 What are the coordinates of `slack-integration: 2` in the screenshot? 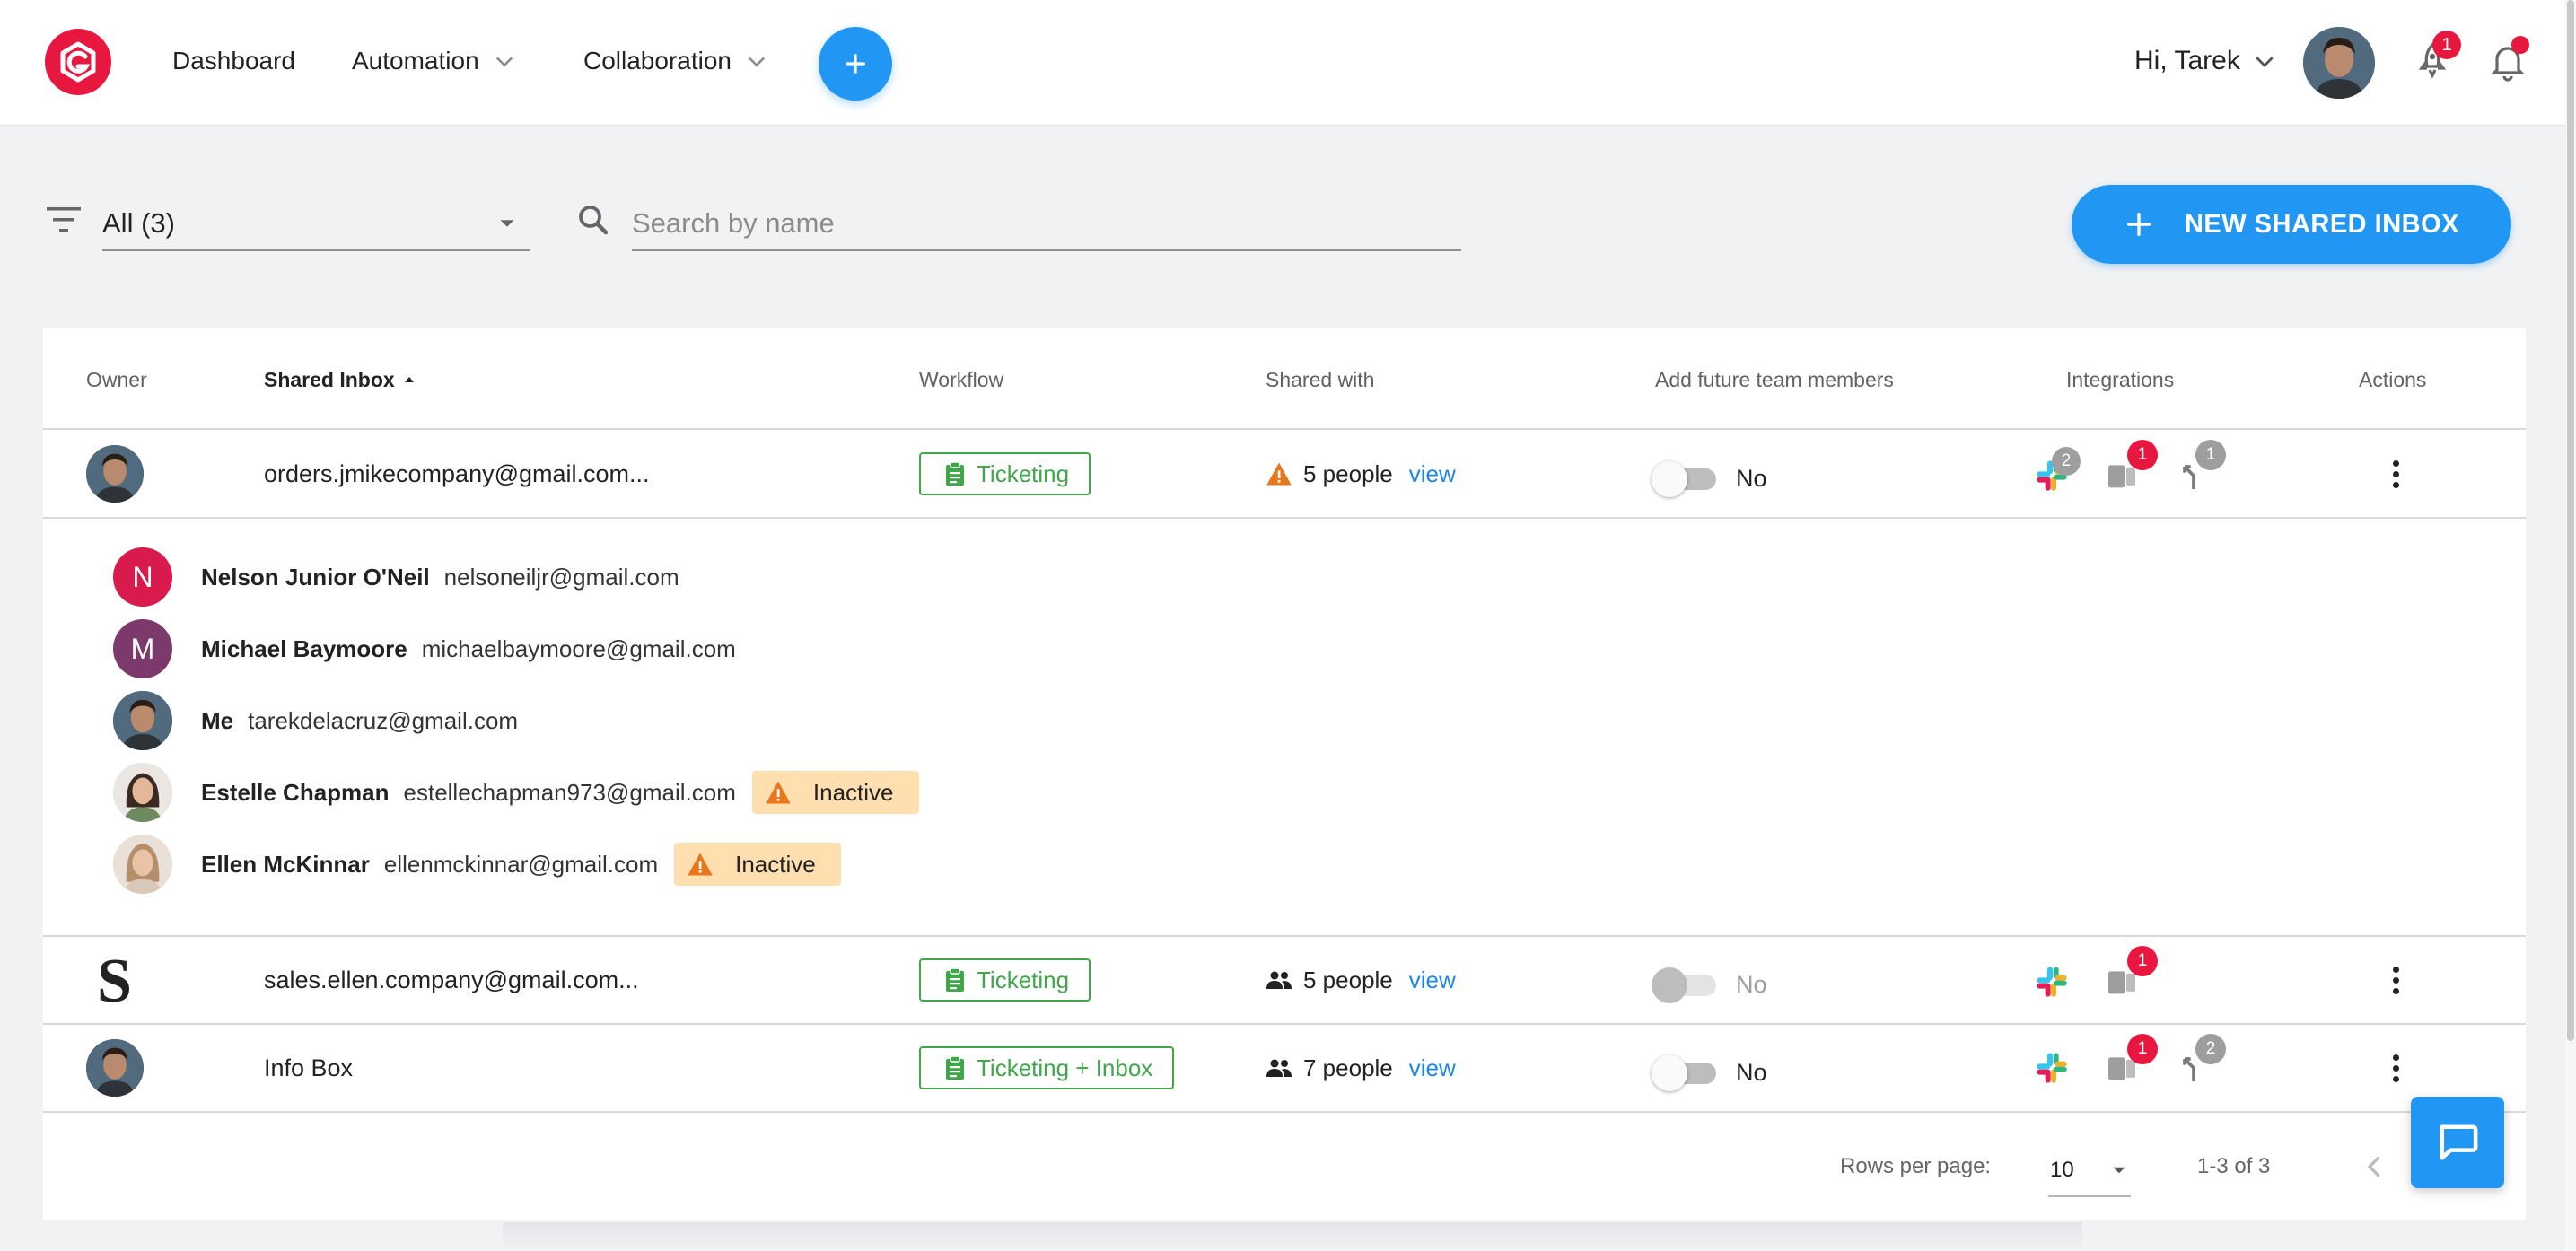 It's located at (2056, 471).